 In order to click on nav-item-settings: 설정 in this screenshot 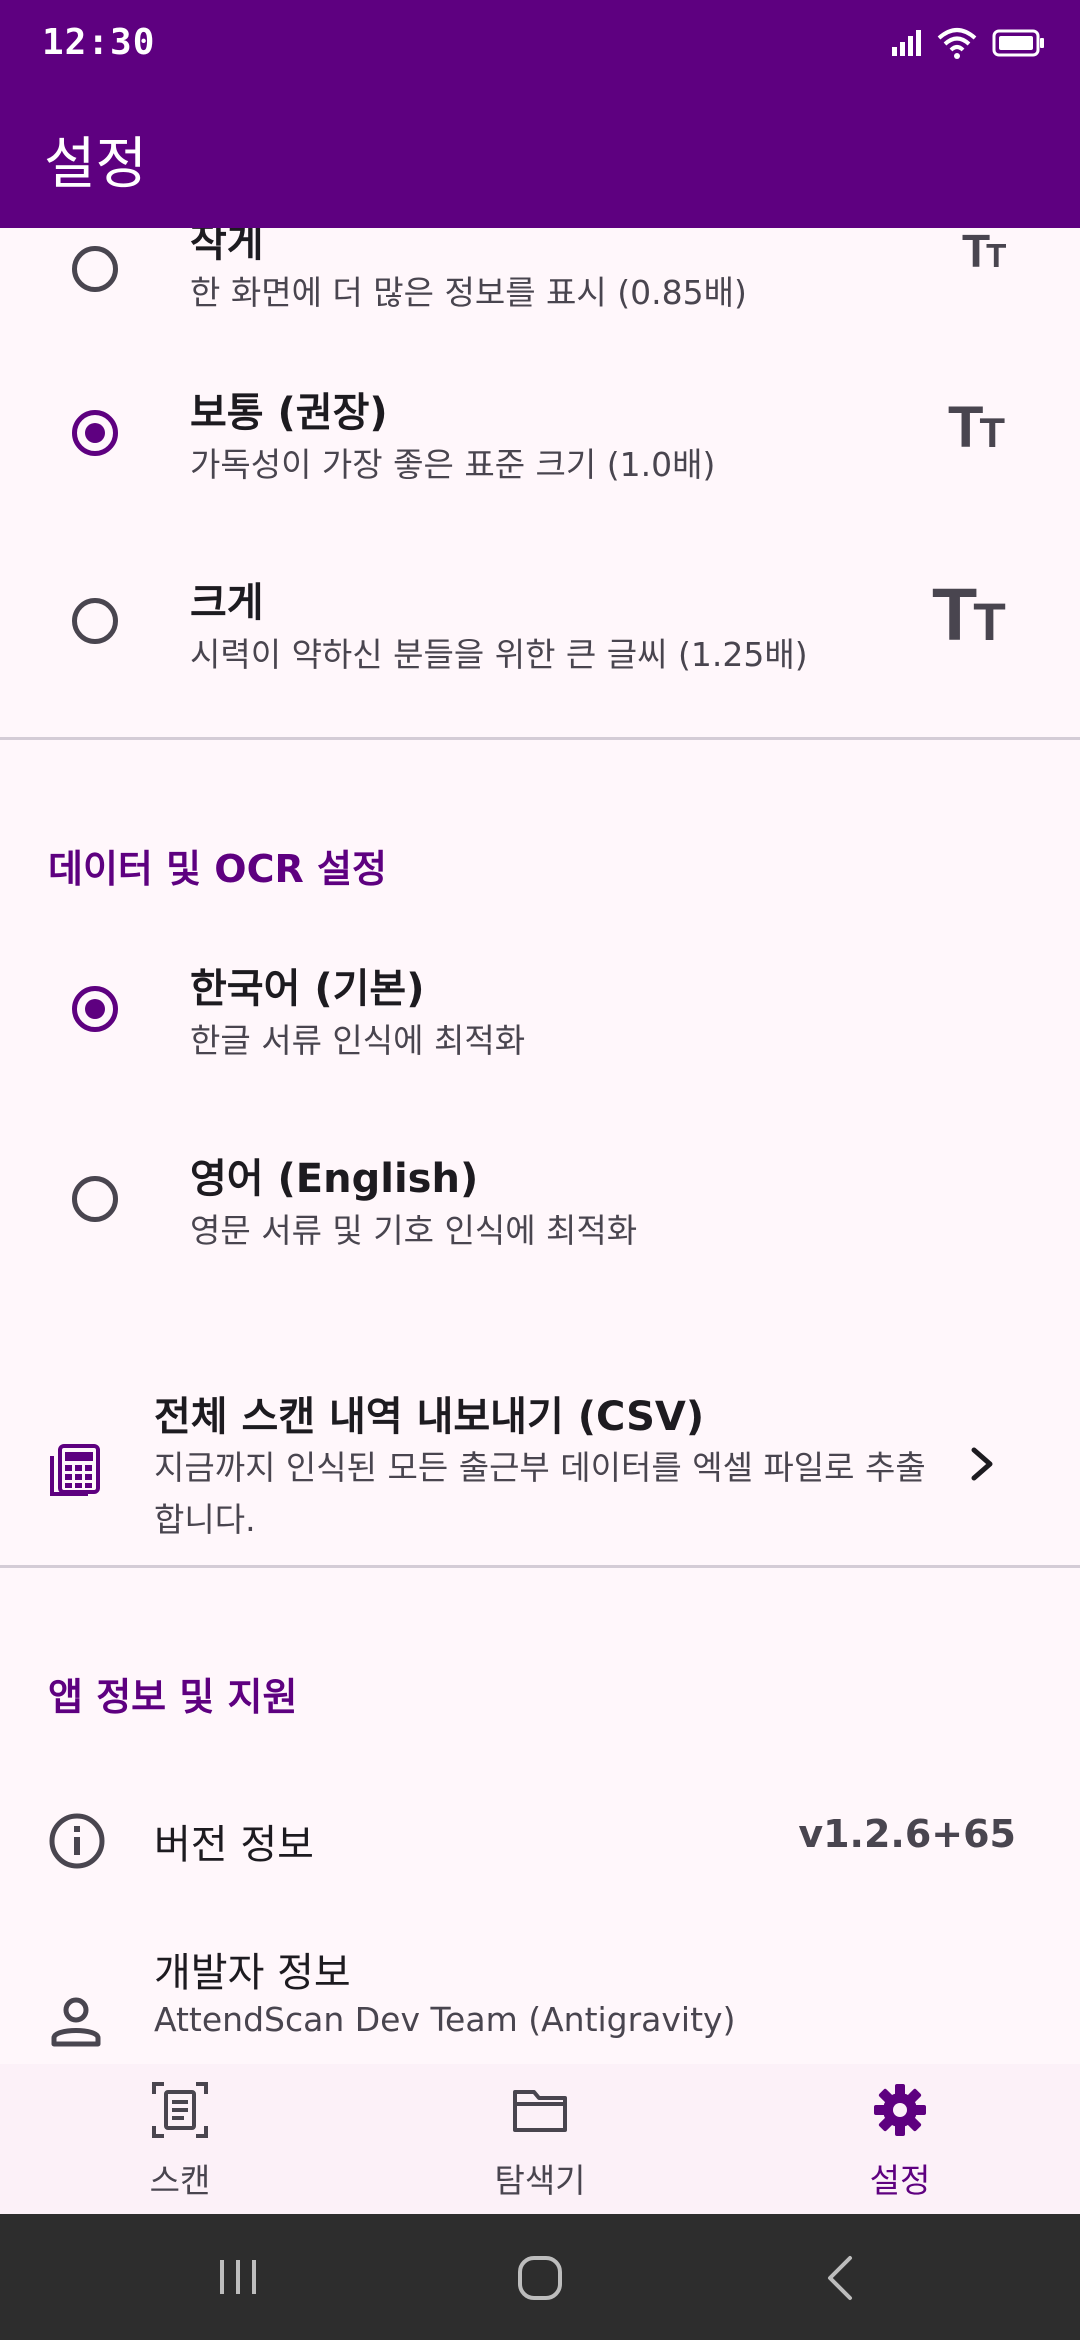, I will do `click(900, 2139)`.